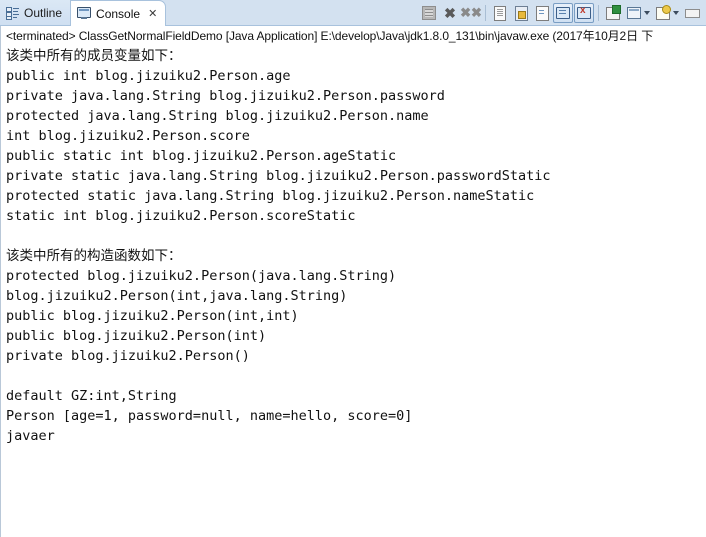 The height and width of the screenshot is (537, 706). What do you see at coordinates (676, 13) in the screenshot?
I see `chevron-down-icon-view-menu` at bounding box center [676, 13].